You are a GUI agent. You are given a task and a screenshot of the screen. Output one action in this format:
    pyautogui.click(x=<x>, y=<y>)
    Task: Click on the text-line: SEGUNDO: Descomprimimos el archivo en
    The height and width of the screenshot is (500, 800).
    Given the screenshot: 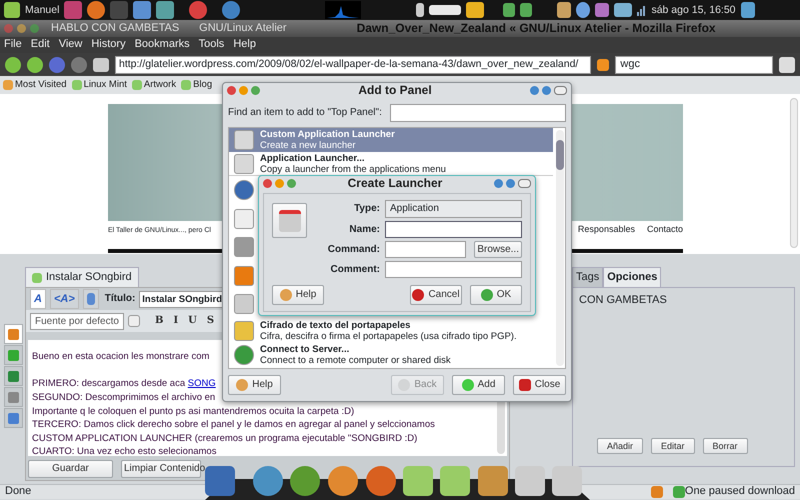 What is the action you would take?
    pyautogui.click(x=124, y=397)
    